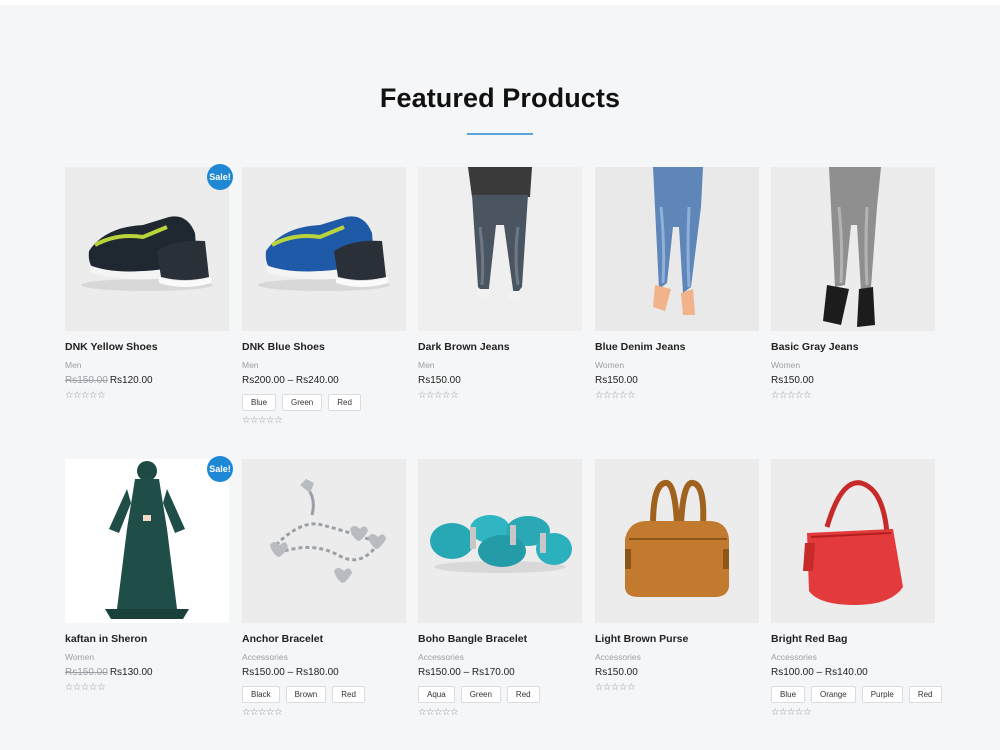  I want to click on product-name: Light Brown Purse, so click(677, 639).